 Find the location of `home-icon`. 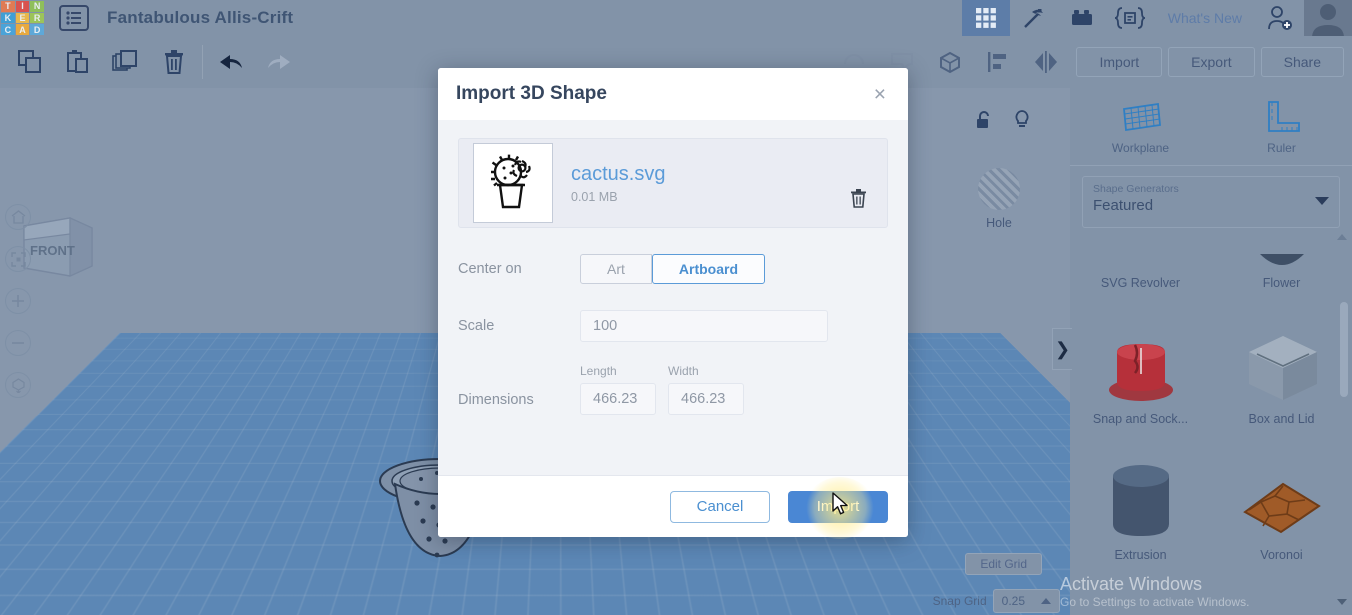

home-icon is located at coordinates (18, 217).